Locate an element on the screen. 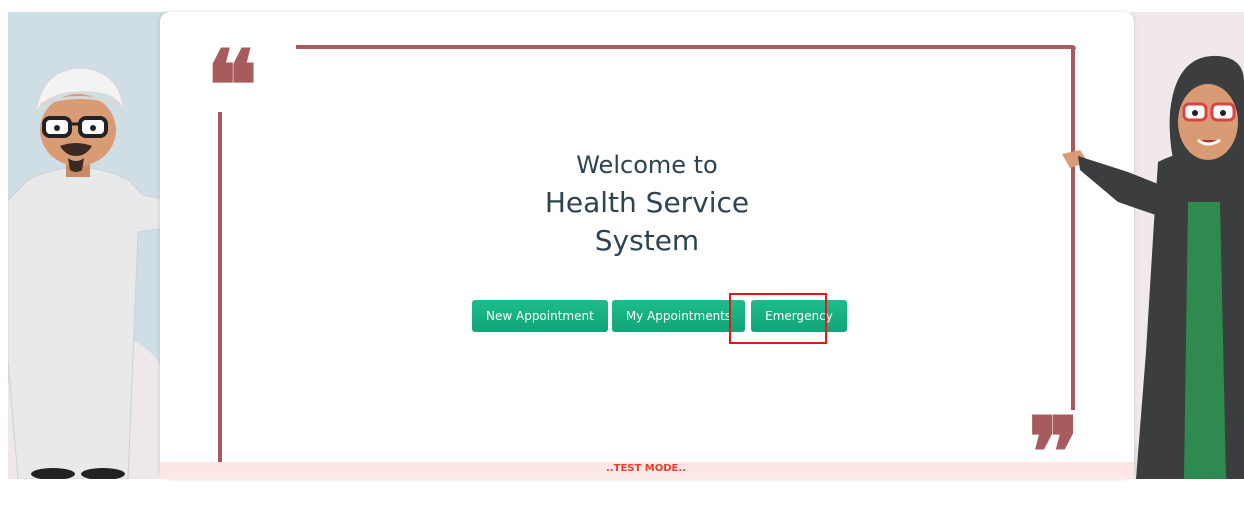 This screenshot has height=509, width=1244. welcome-heading: Welcome to Health Service System is located at coordinates (647, 205).